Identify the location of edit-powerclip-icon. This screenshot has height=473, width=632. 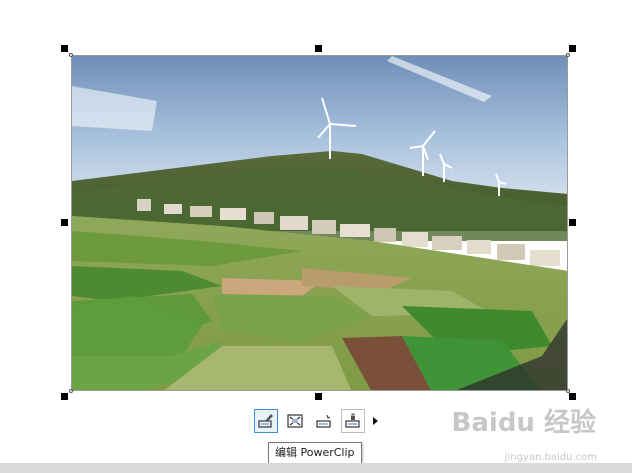
(265, 421).